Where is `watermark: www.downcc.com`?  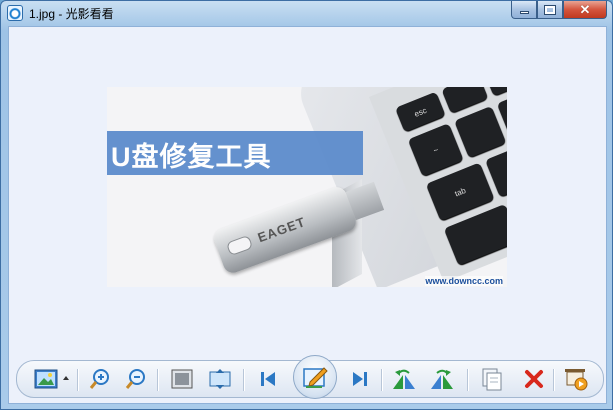 watermark: www.downcc.com is located at coordinates (464, 281).